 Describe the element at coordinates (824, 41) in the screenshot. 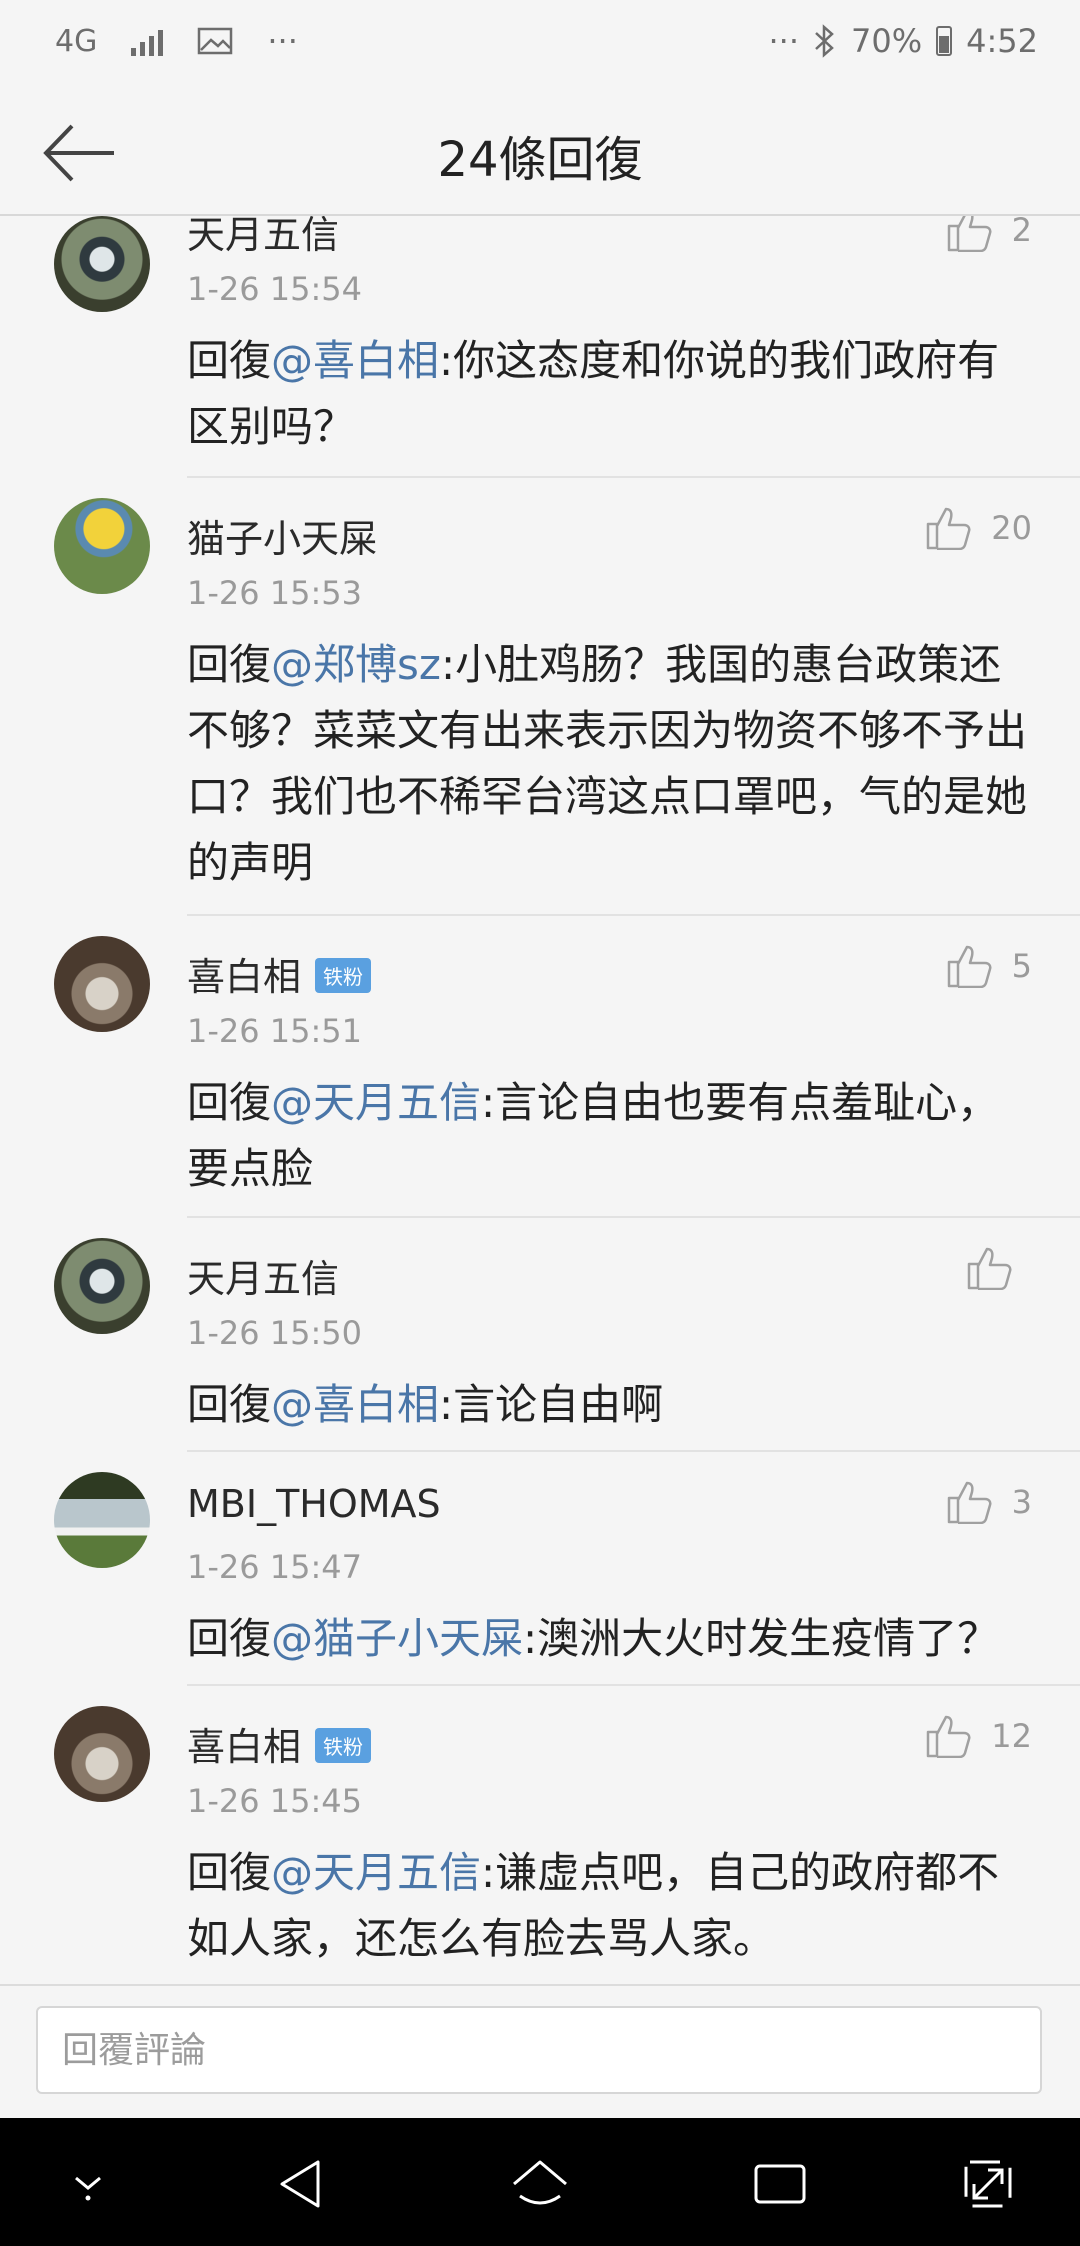

I see `bluetooth-icon` at that location.